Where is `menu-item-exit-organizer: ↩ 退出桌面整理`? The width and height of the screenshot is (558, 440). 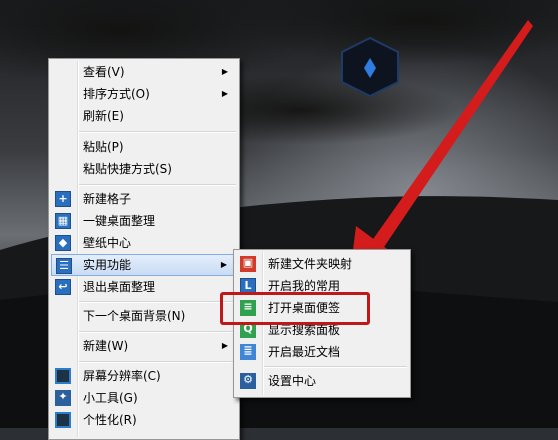
menu-item-exit-organizer: ↩ 退出桌面整理 is located at coordinates (144, 287).